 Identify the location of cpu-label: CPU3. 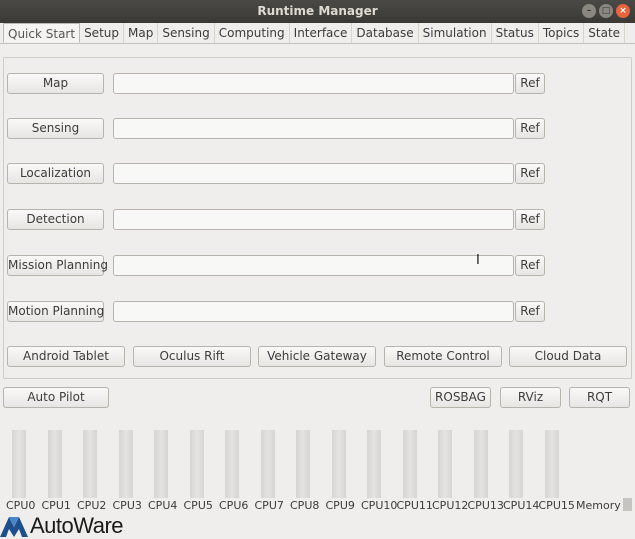
(127, 505).